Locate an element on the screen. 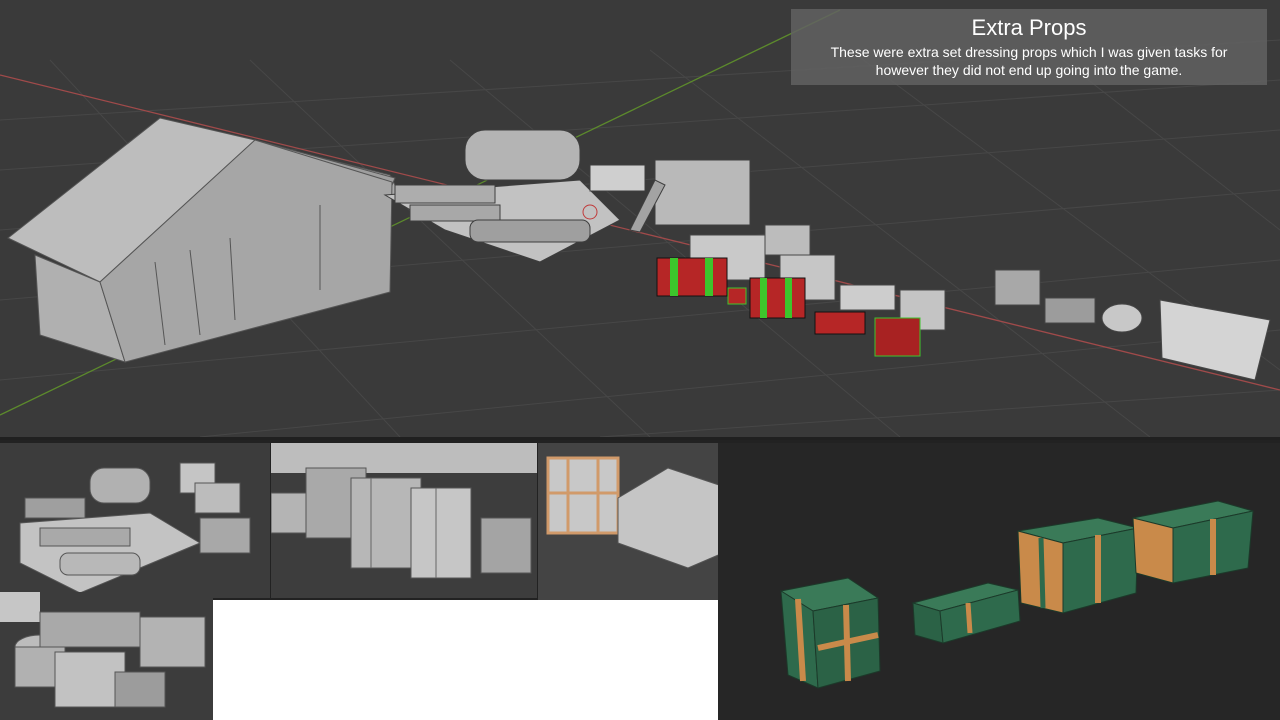  thumbnail-barrels-crates is located at coordinates (106, 656).